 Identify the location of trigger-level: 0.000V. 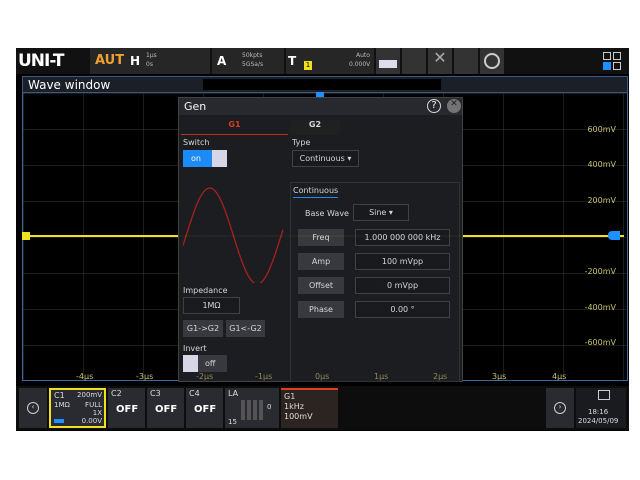
(360, 64).